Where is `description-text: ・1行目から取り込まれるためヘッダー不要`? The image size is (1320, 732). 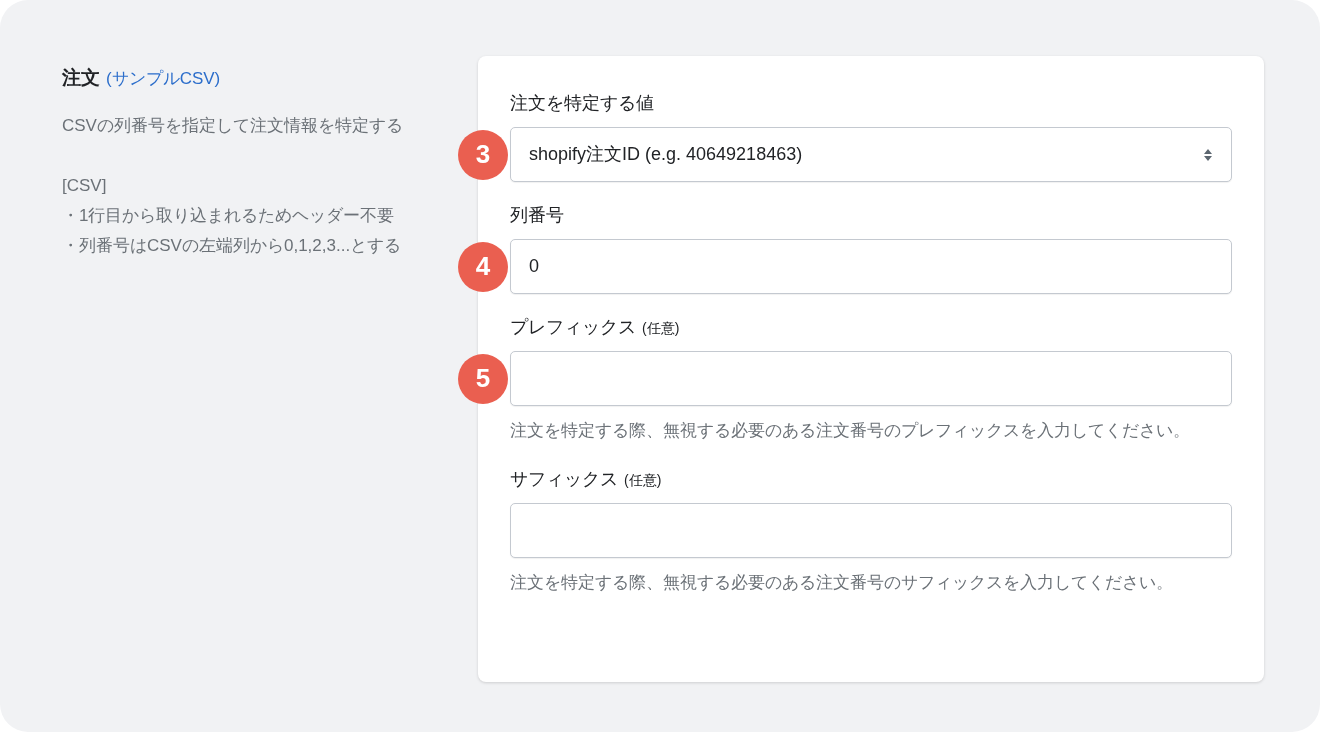 description-text: ・1行目から取り込まれるためヘッダー不要 is located at coordinates (229, 215).